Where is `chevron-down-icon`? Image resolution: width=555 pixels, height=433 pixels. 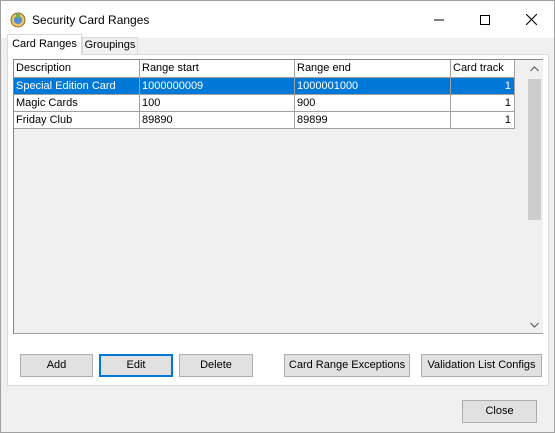
chevron-down-icon is located at coordinates (534, 325).